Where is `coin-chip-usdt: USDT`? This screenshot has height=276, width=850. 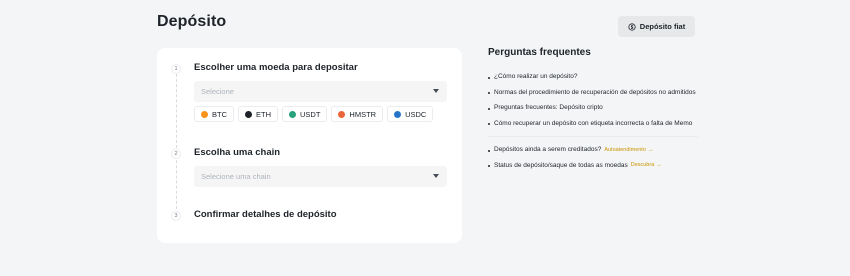 coin-chip-usdt: USDT is located at coordinates (305, 114).